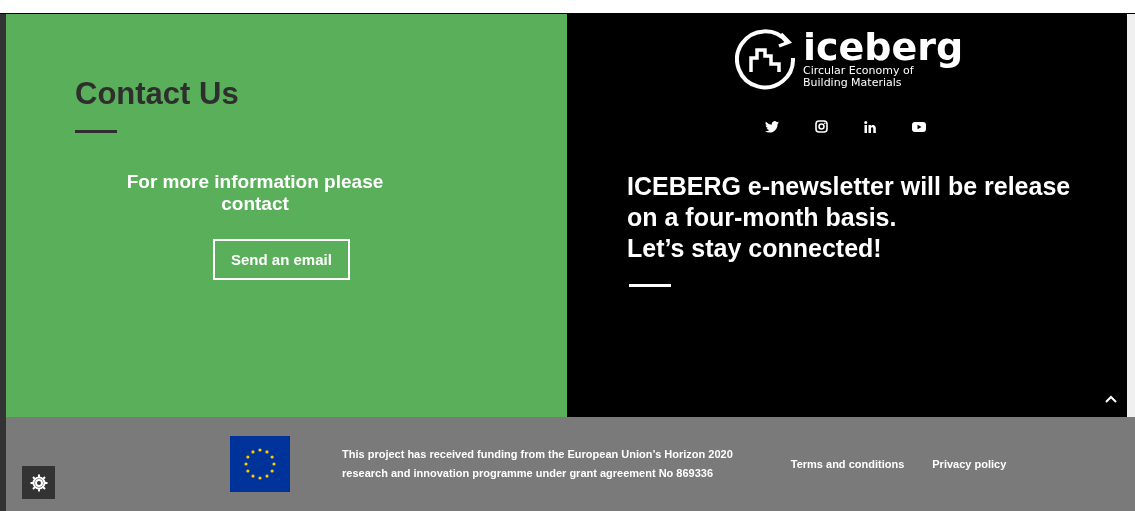 The image size is (1135, 511). Describe the element at coordinates (919, 126) in the screenshot. I see `youtube-icon` at that location.